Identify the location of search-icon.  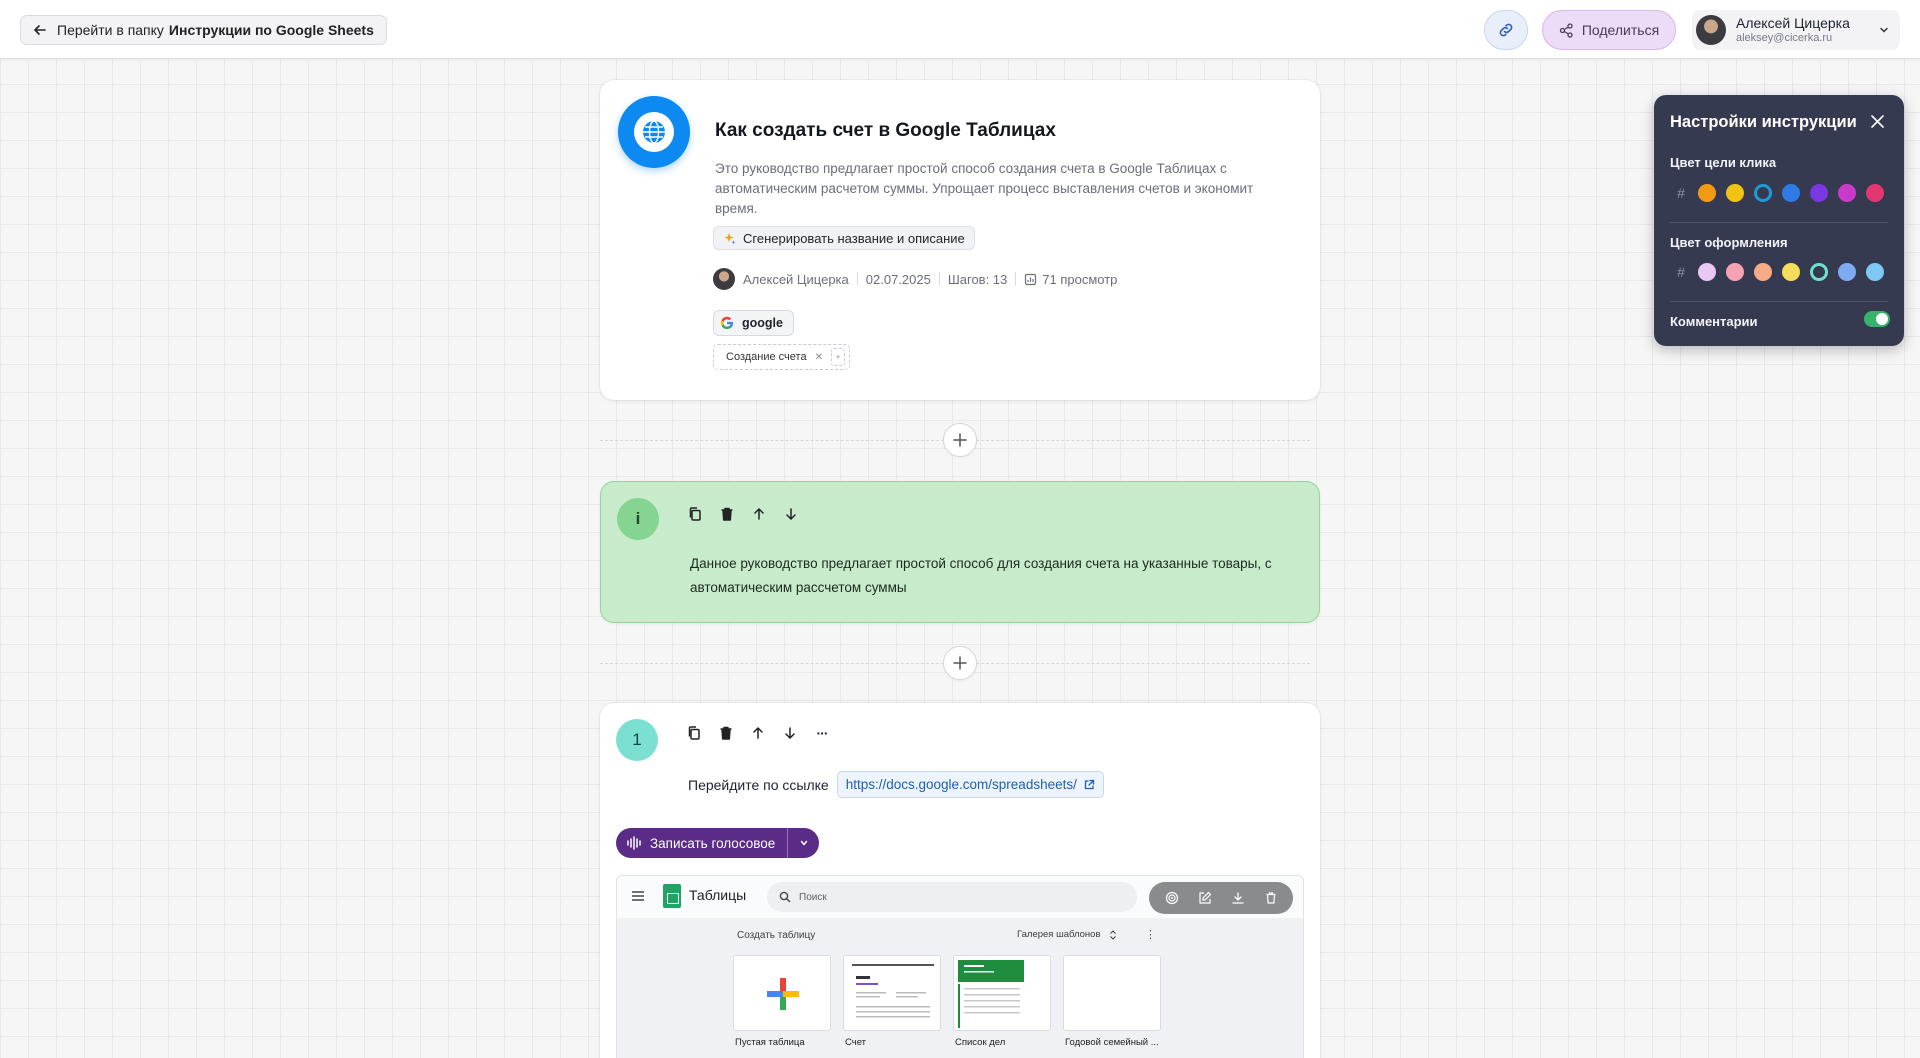
(785, 897).